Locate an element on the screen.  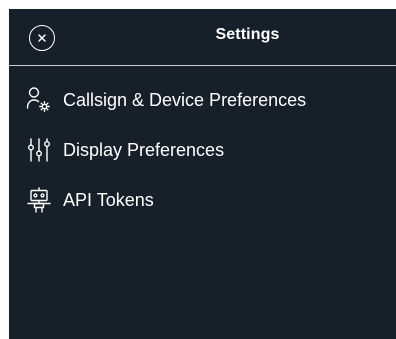
robot-icon is located at coordinates (39, 200).